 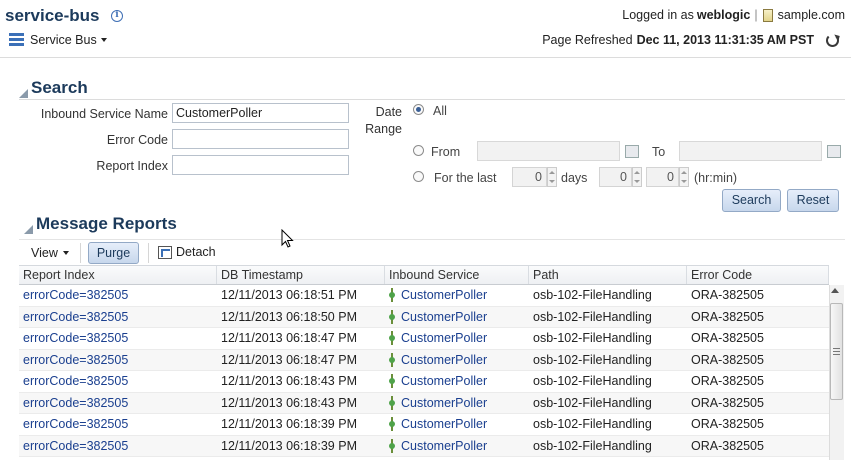 What do you see at coordinates (832, 40) in the screenshot?
I see `refresh-icon` at bounding box center [832, 40].